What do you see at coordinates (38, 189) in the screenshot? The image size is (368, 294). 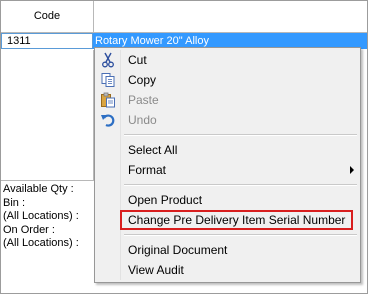 I see `available-qty-label: Available Qty :` at bounding box center [38, 189].